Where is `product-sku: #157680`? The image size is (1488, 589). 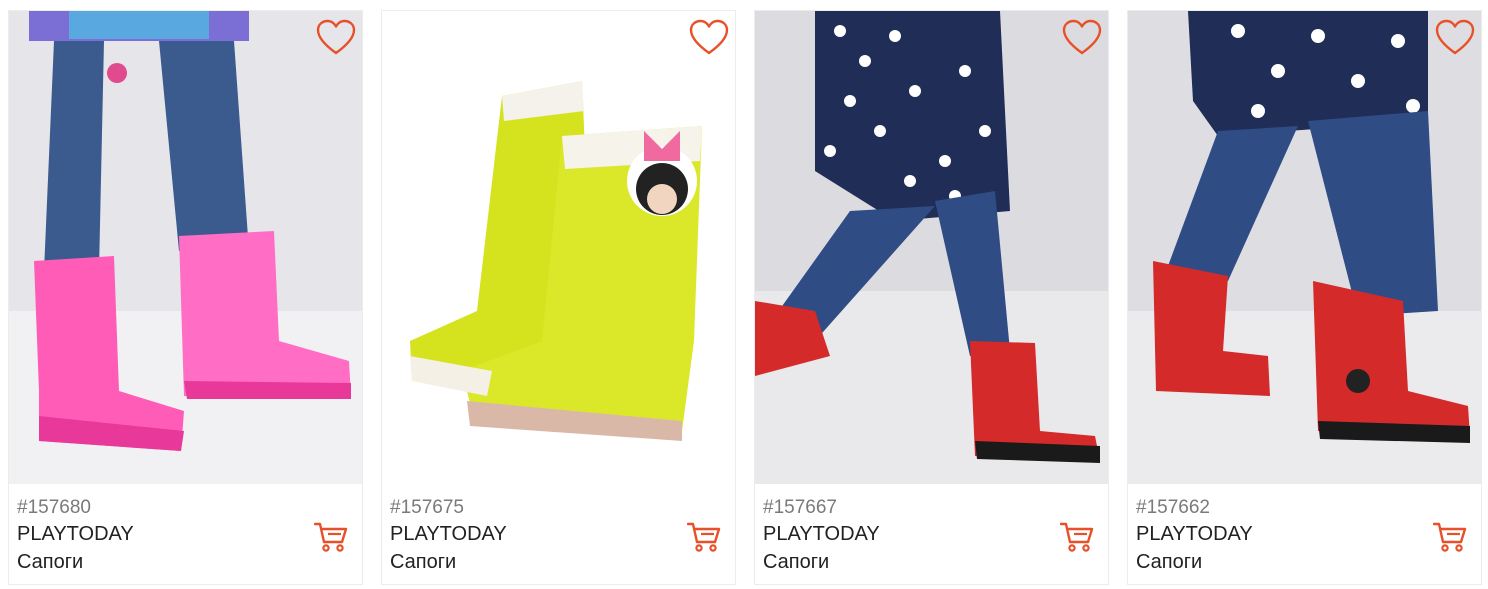
product-sku: #157680 is located at coordinates (54, 507).